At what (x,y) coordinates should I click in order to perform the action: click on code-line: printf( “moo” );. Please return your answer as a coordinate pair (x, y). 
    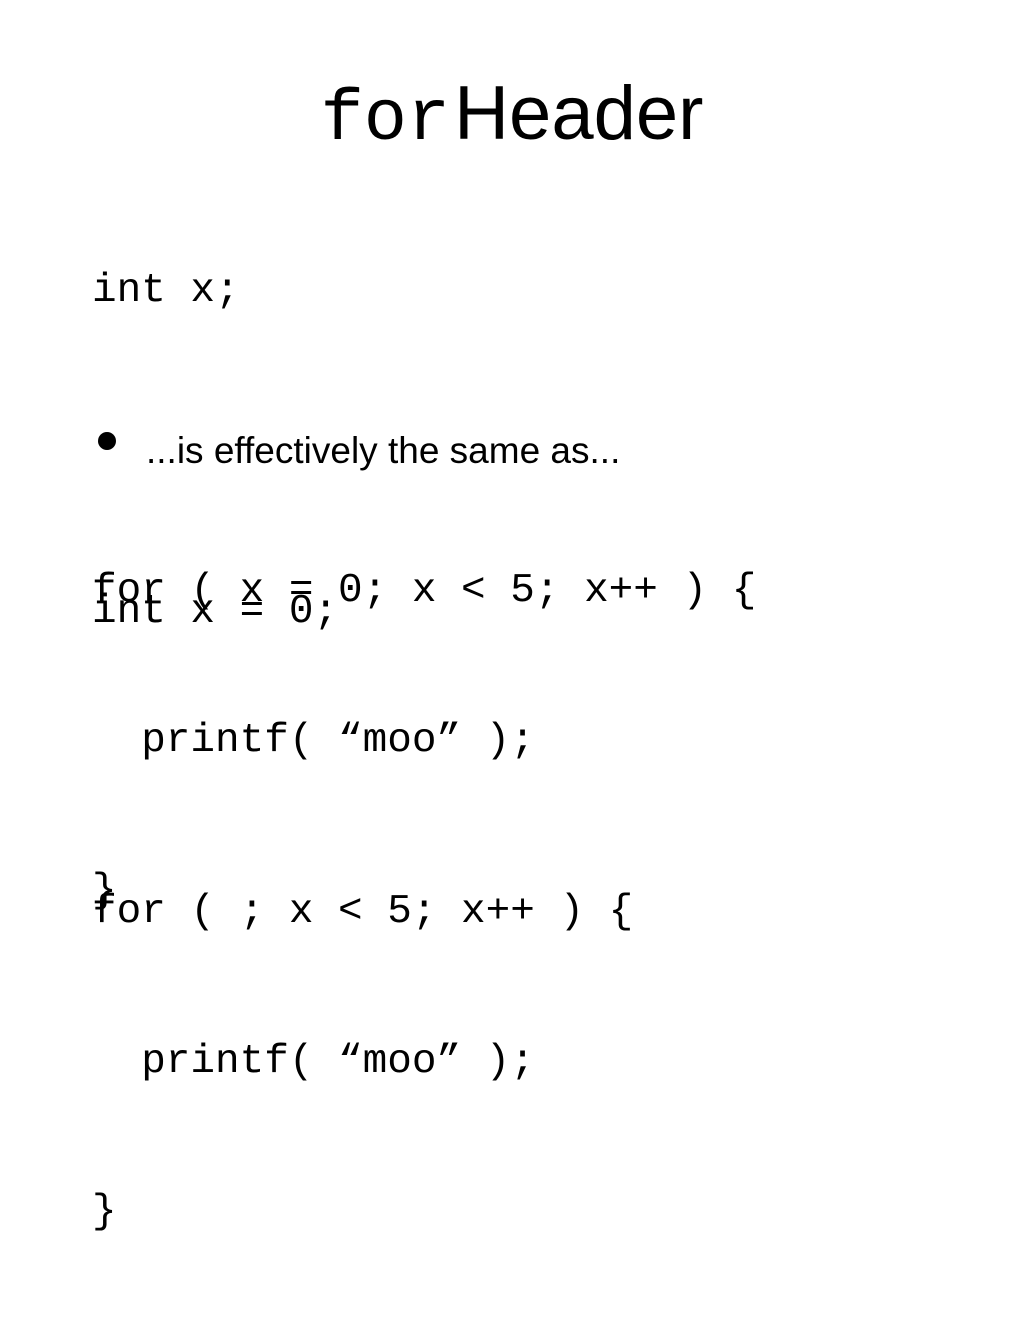
    Looking at the image, I should click on (313, 1062).